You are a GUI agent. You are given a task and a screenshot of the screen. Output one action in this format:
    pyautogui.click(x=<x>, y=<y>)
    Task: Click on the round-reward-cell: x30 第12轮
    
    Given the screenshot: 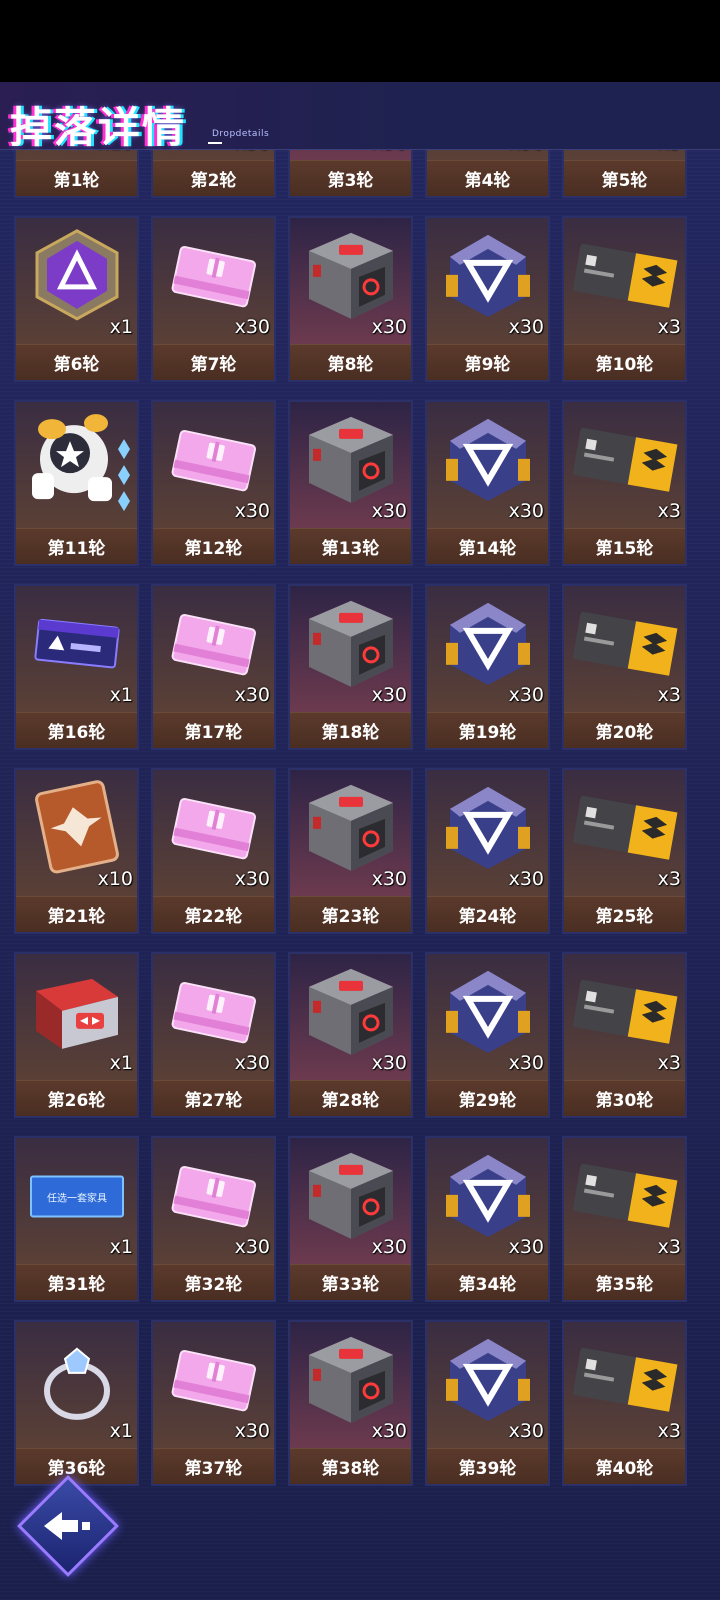 What is the action you would take?
    pyautogui.click(x=213, y=483)
    